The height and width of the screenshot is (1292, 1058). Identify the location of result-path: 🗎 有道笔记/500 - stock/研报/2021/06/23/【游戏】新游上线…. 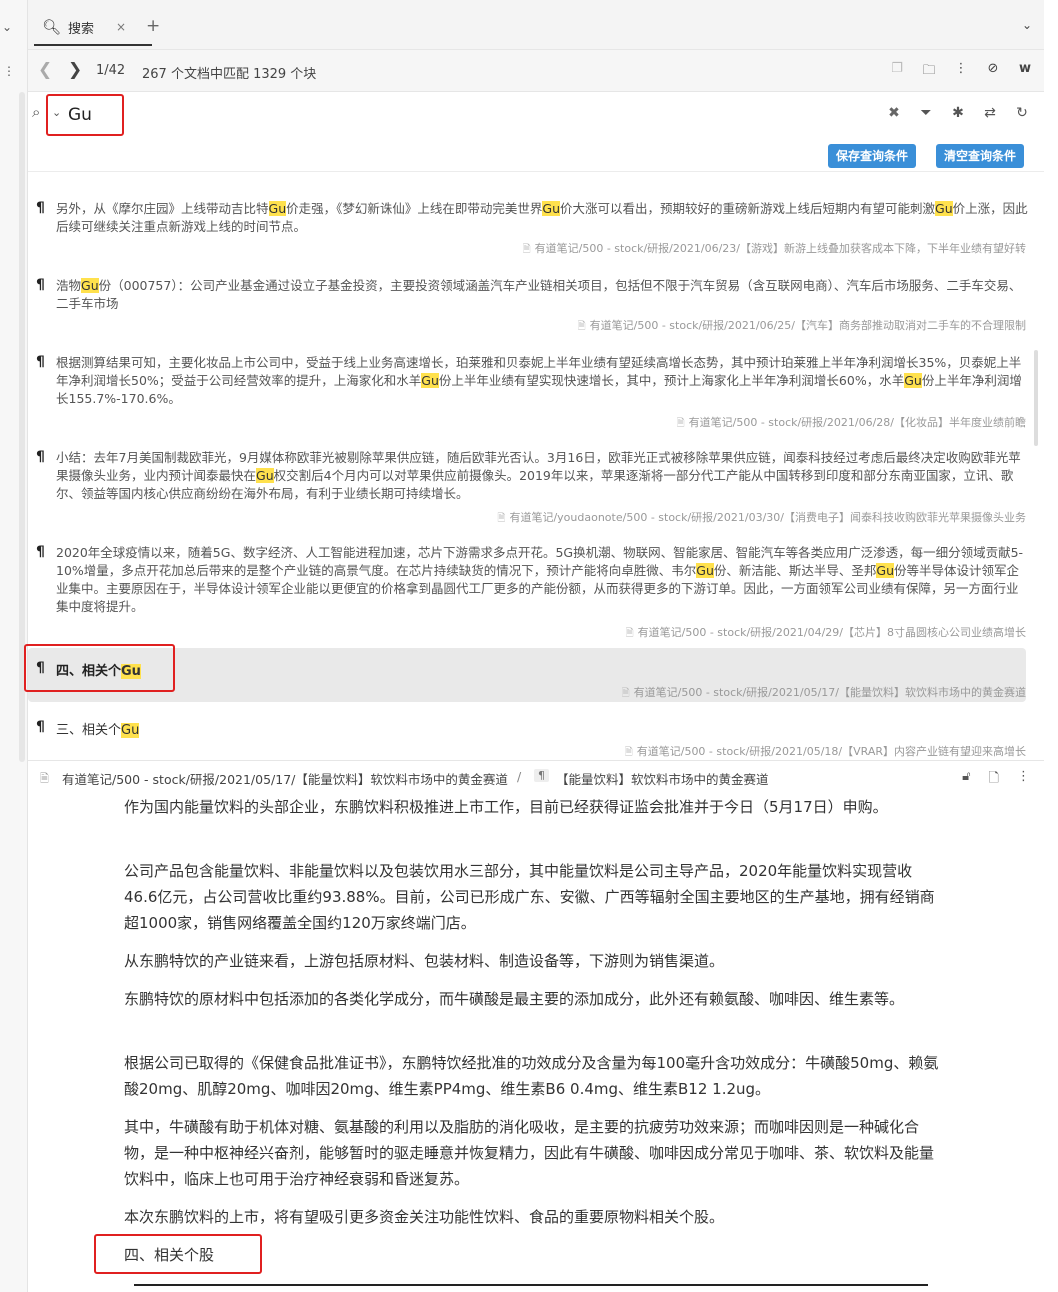
(774, 248).